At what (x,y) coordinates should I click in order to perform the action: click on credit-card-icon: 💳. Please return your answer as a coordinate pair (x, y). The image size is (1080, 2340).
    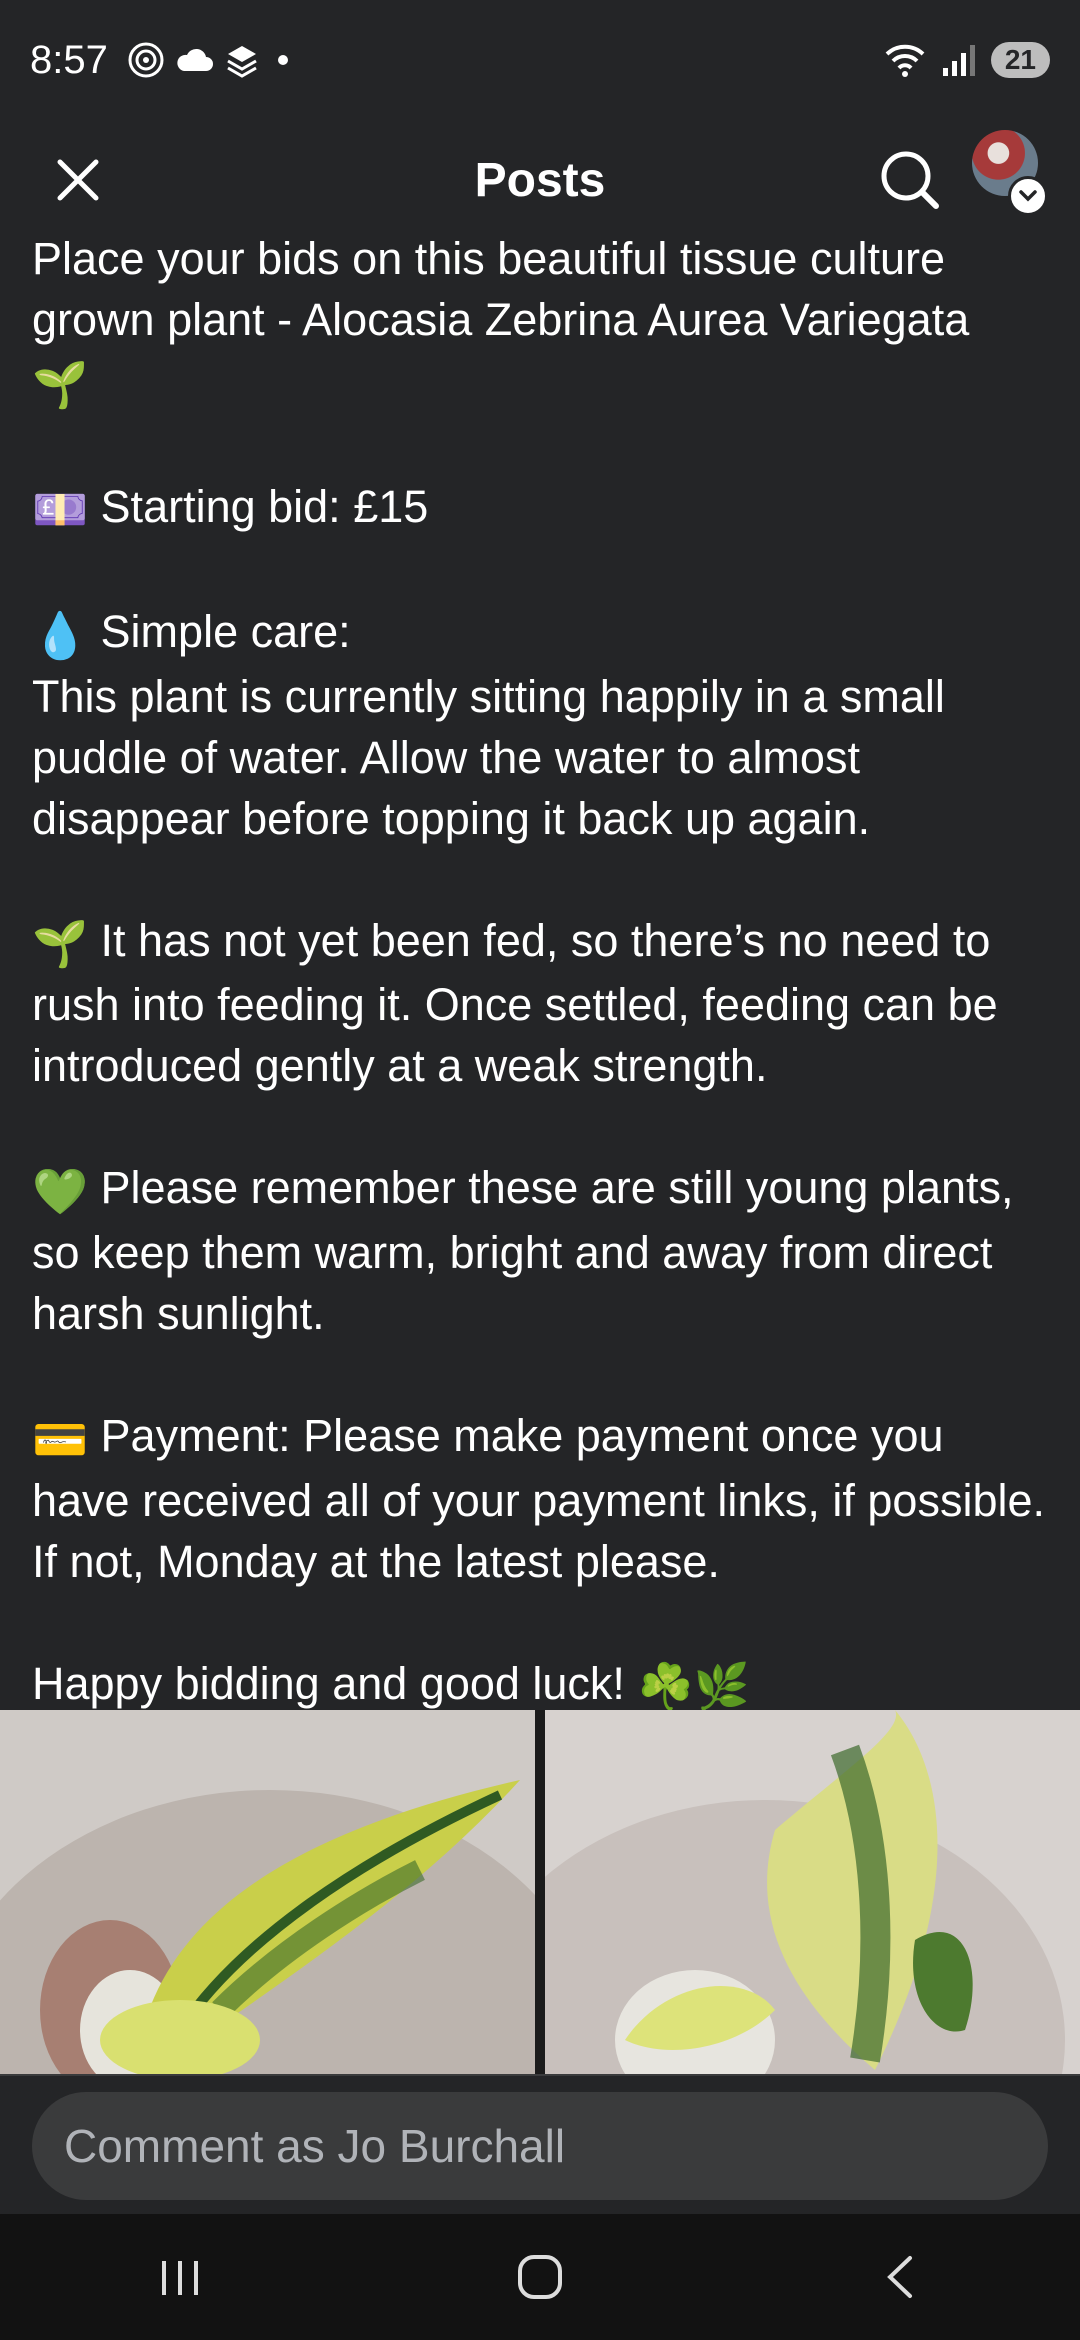
    Looking at the image, I should click on (60, 1439).